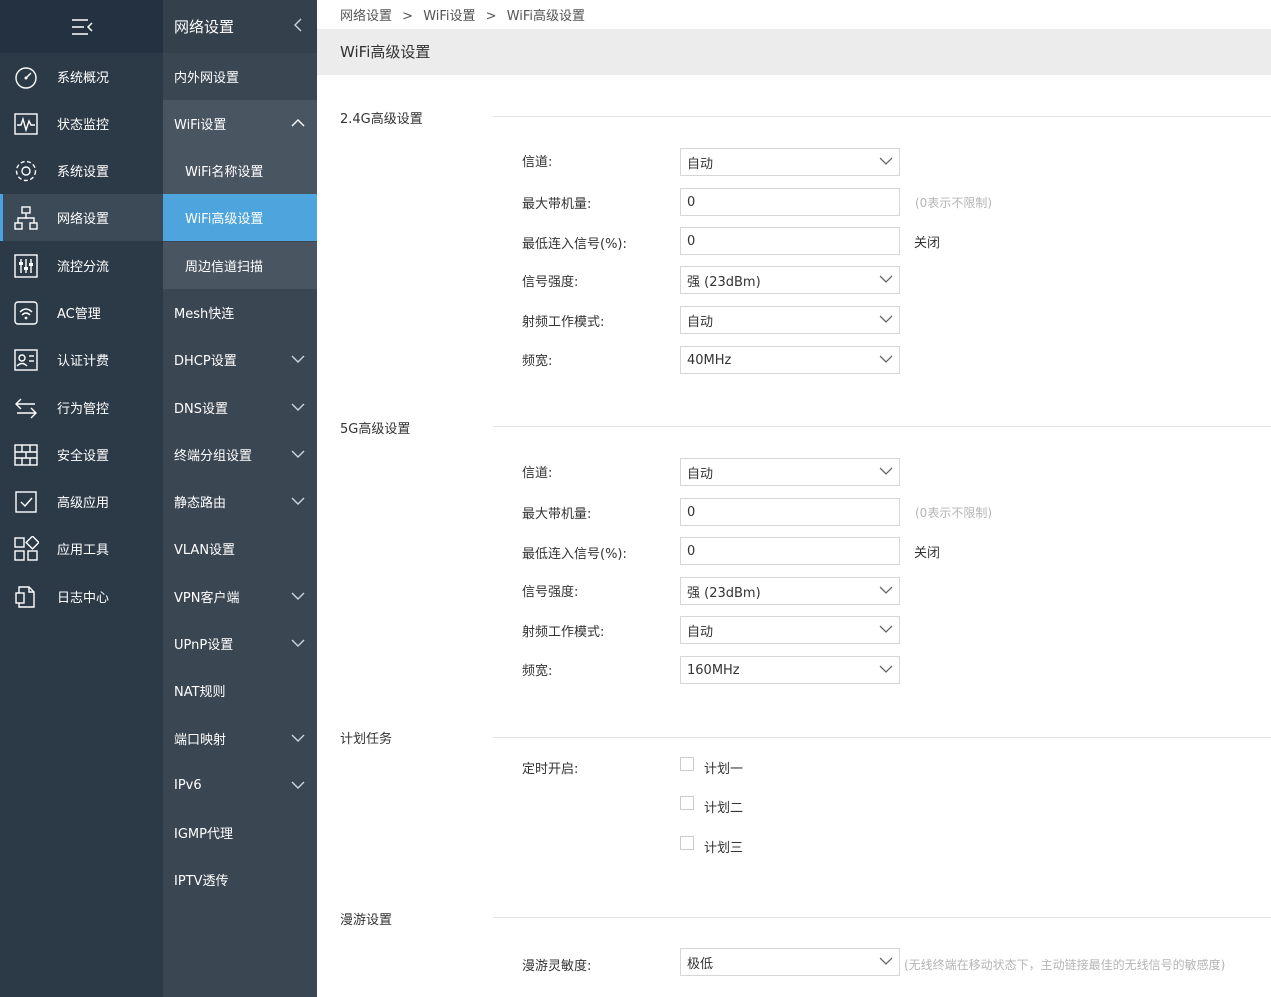  I want to click on input-min-signal-2g: 0, so click(790, 241).